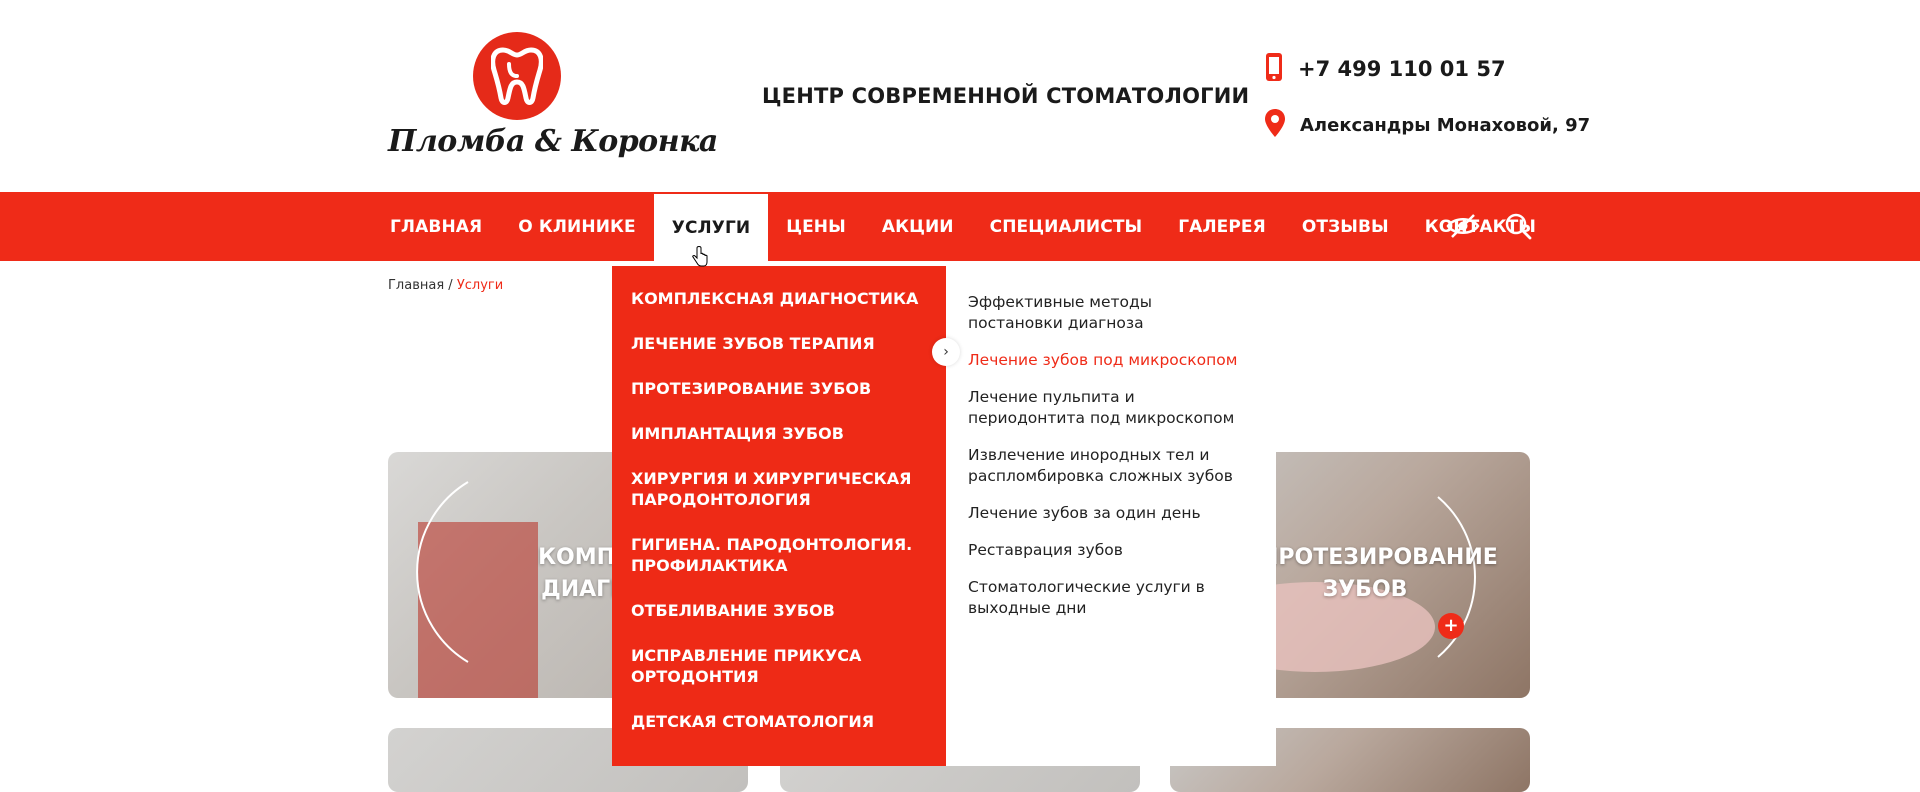 This screenshot has width=1920, height=792. What do you see at coordinates (1365, 589) in the screenshot?
I see `card-title-line: ЗУБОВ` at bounding box center [1365, 589].